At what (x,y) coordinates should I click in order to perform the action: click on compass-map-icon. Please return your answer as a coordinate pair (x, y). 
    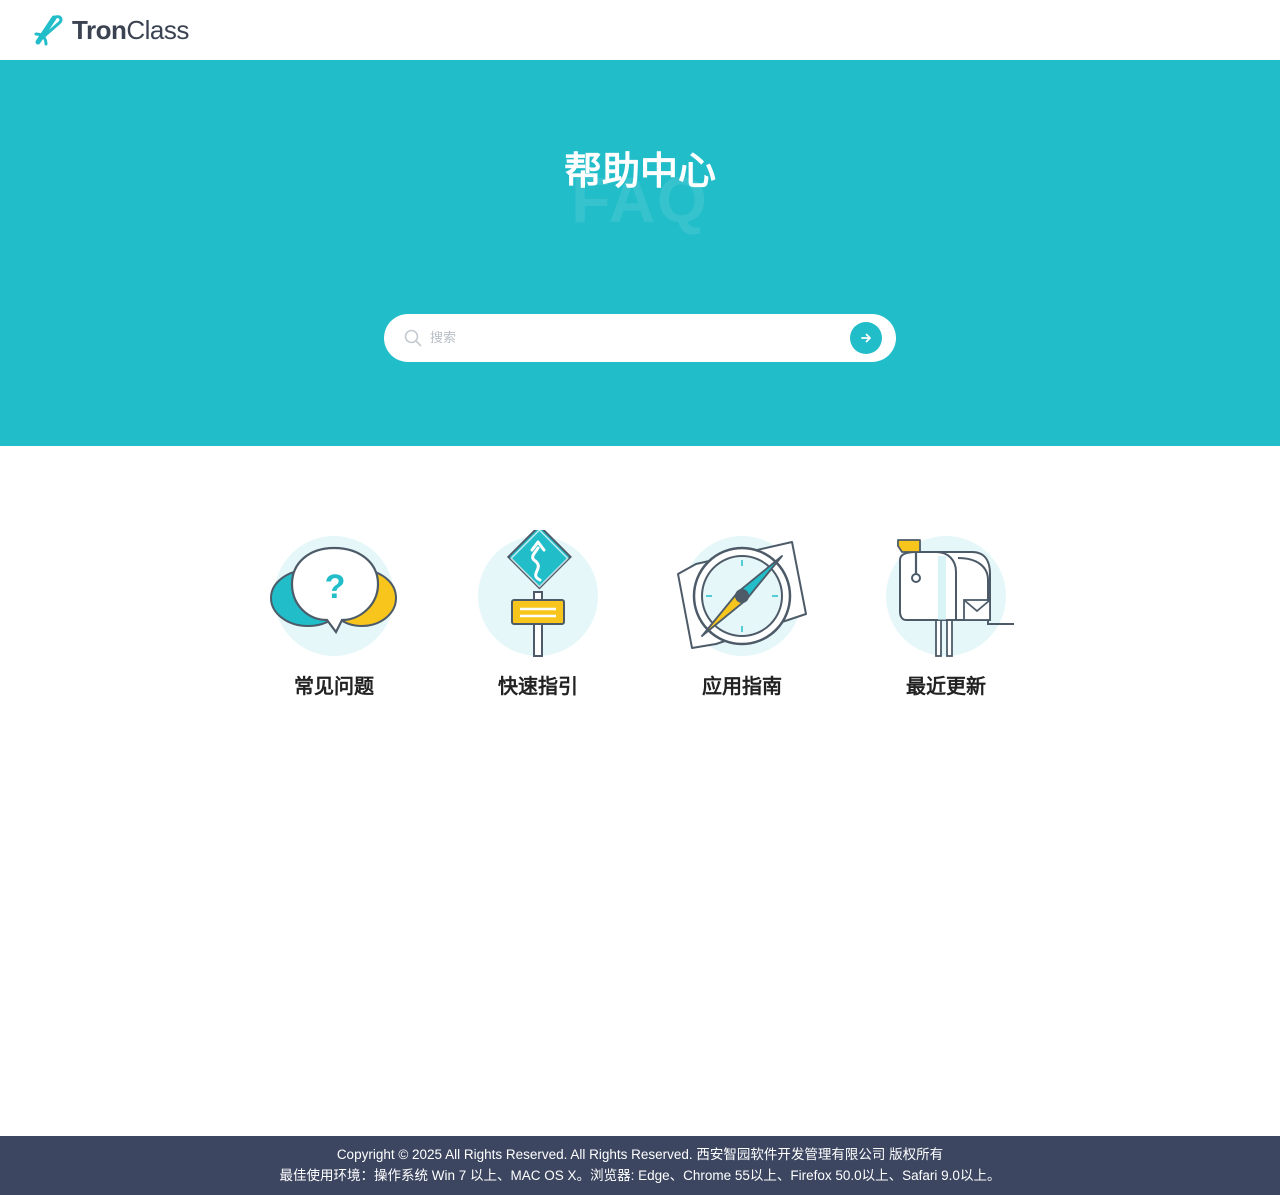
    Looking at the image, I should click on (742, 596).